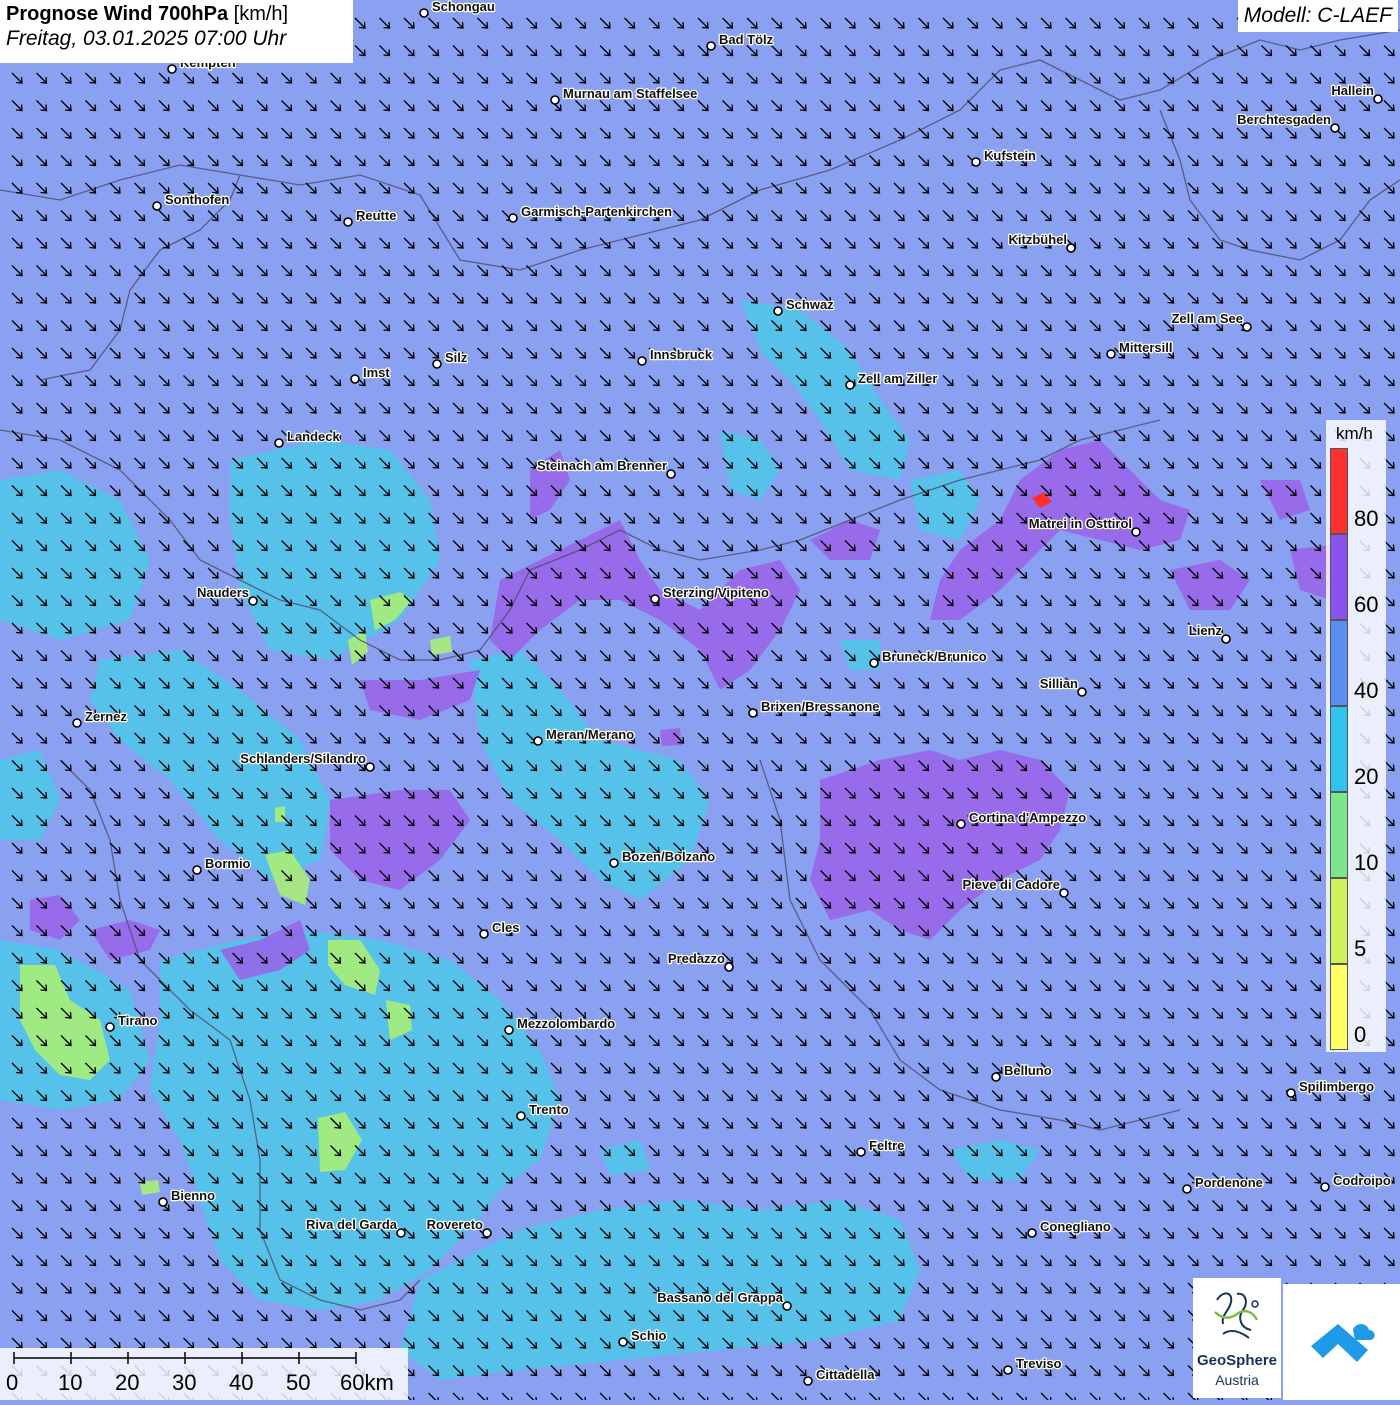 This screenshot has height=1405, width=1400. What do you see at coordinates (1317, 16) in the screenshot?
I see `model-label: Modell: C-LAEF` at bounding box center [1317, 16].